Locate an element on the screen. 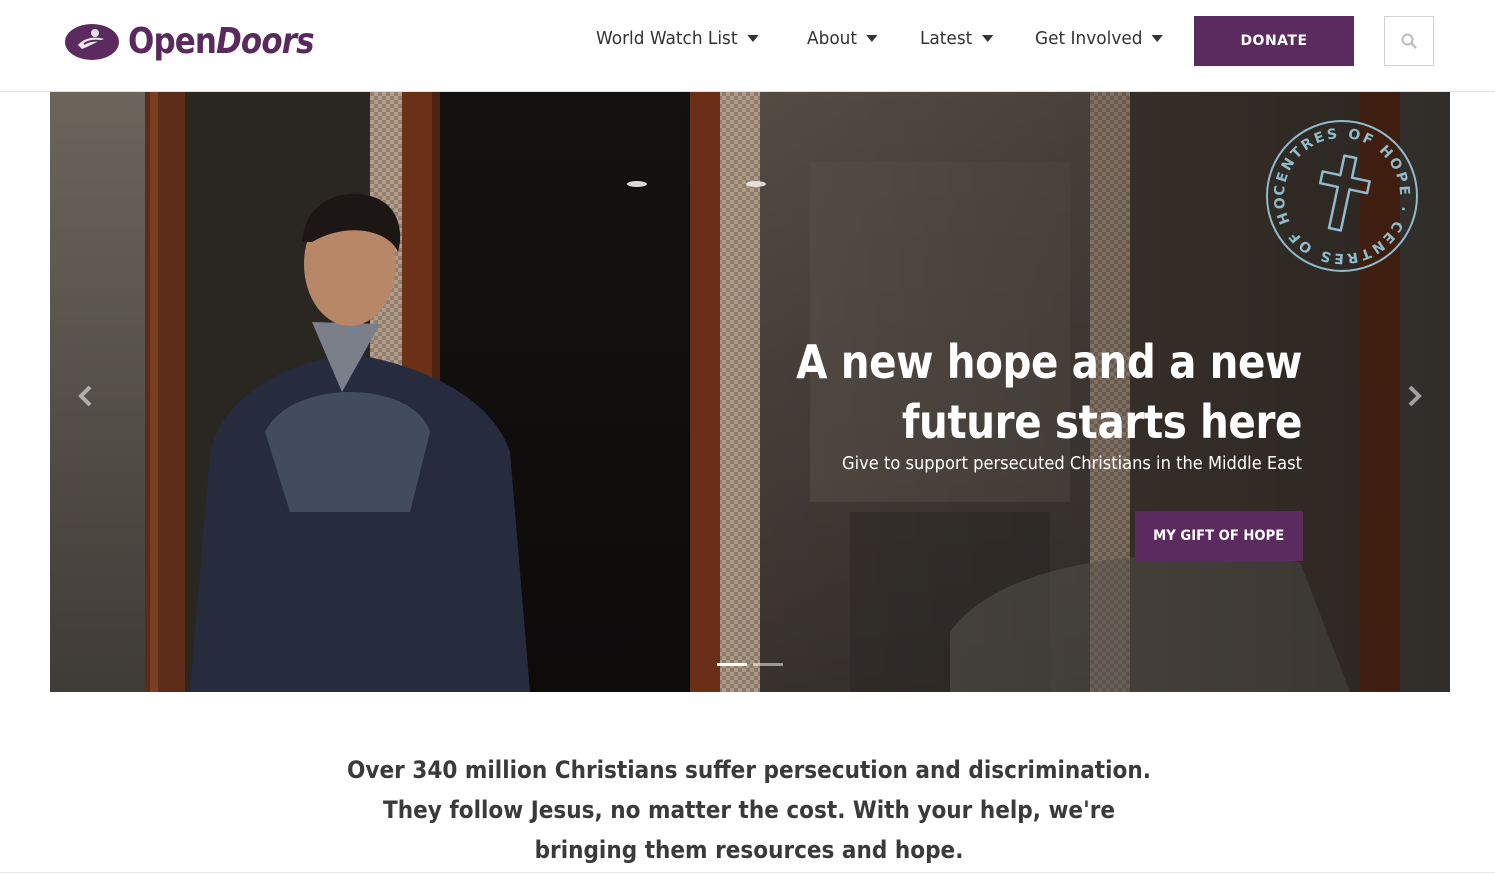 The image size is (1495, 875). logo-word-doors: Doors is located at coordinates (265, 41).